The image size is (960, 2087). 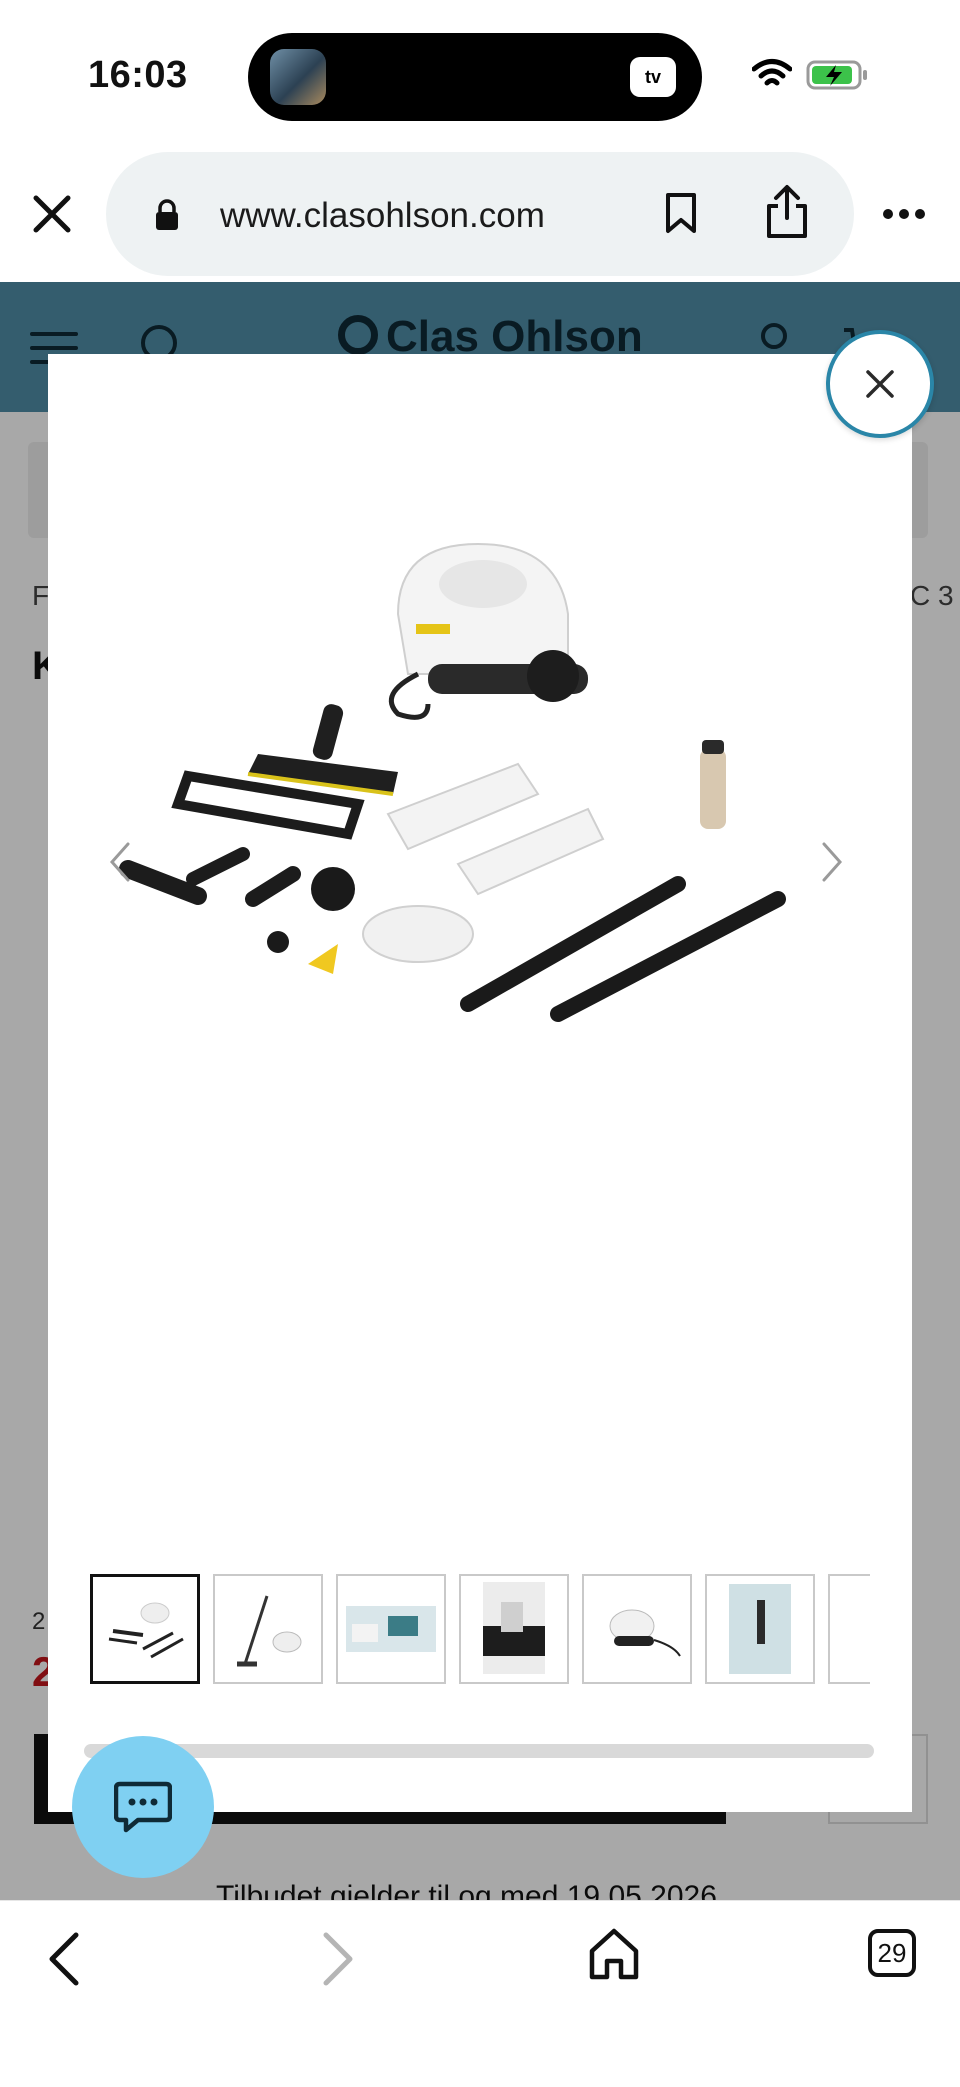 I want to click on thumbnail-strip, so click(x=480, y=1630).